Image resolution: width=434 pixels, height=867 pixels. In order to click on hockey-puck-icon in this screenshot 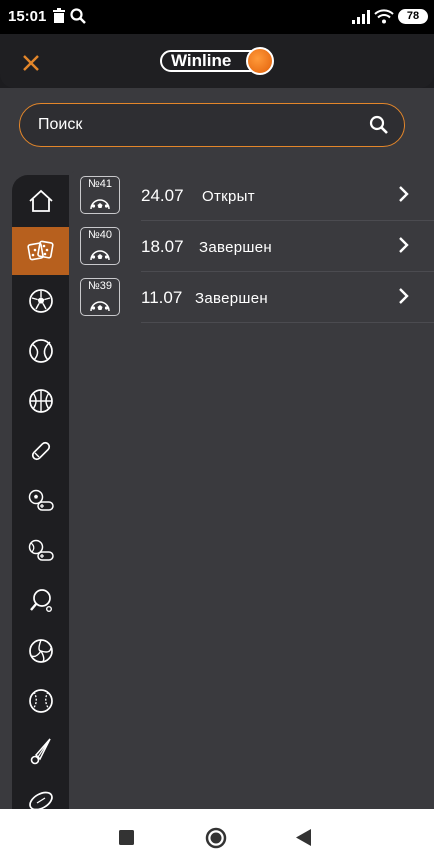, I will do `click(40, 451)`.